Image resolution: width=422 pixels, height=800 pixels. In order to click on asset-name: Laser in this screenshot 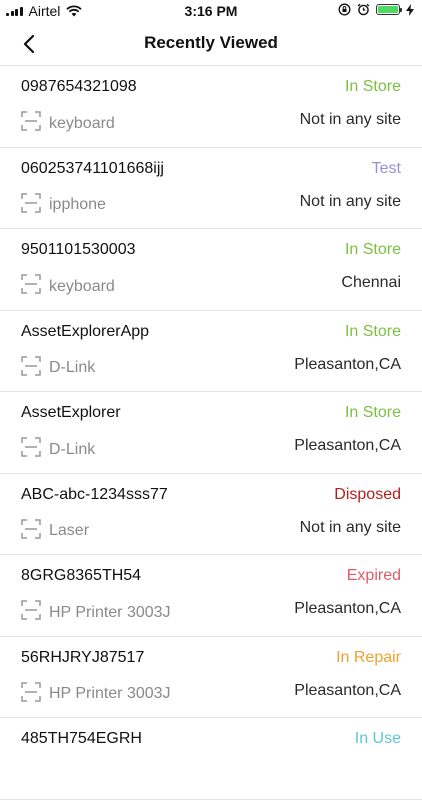, I will do `click(69, 530)`.